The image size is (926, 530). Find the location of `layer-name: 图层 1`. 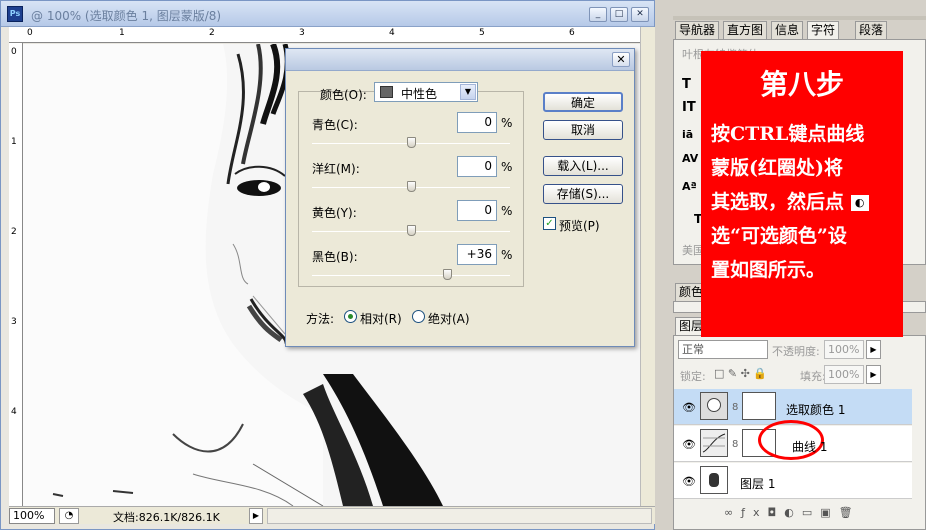

layer-name: 图层 1 is located at coordinates (757, 483).